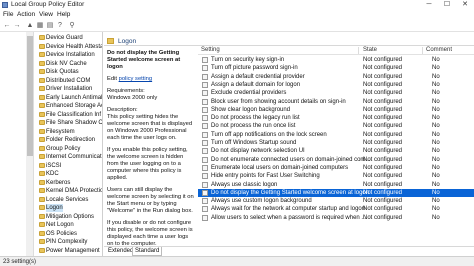  I want to click on tree-item: Kerberos, so click(51, 183).